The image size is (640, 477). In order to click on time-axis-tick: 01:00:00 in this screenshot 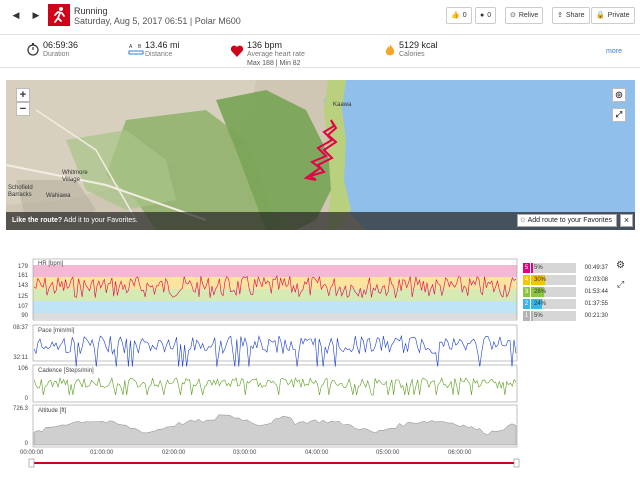, I will do `click(102, 453)`.